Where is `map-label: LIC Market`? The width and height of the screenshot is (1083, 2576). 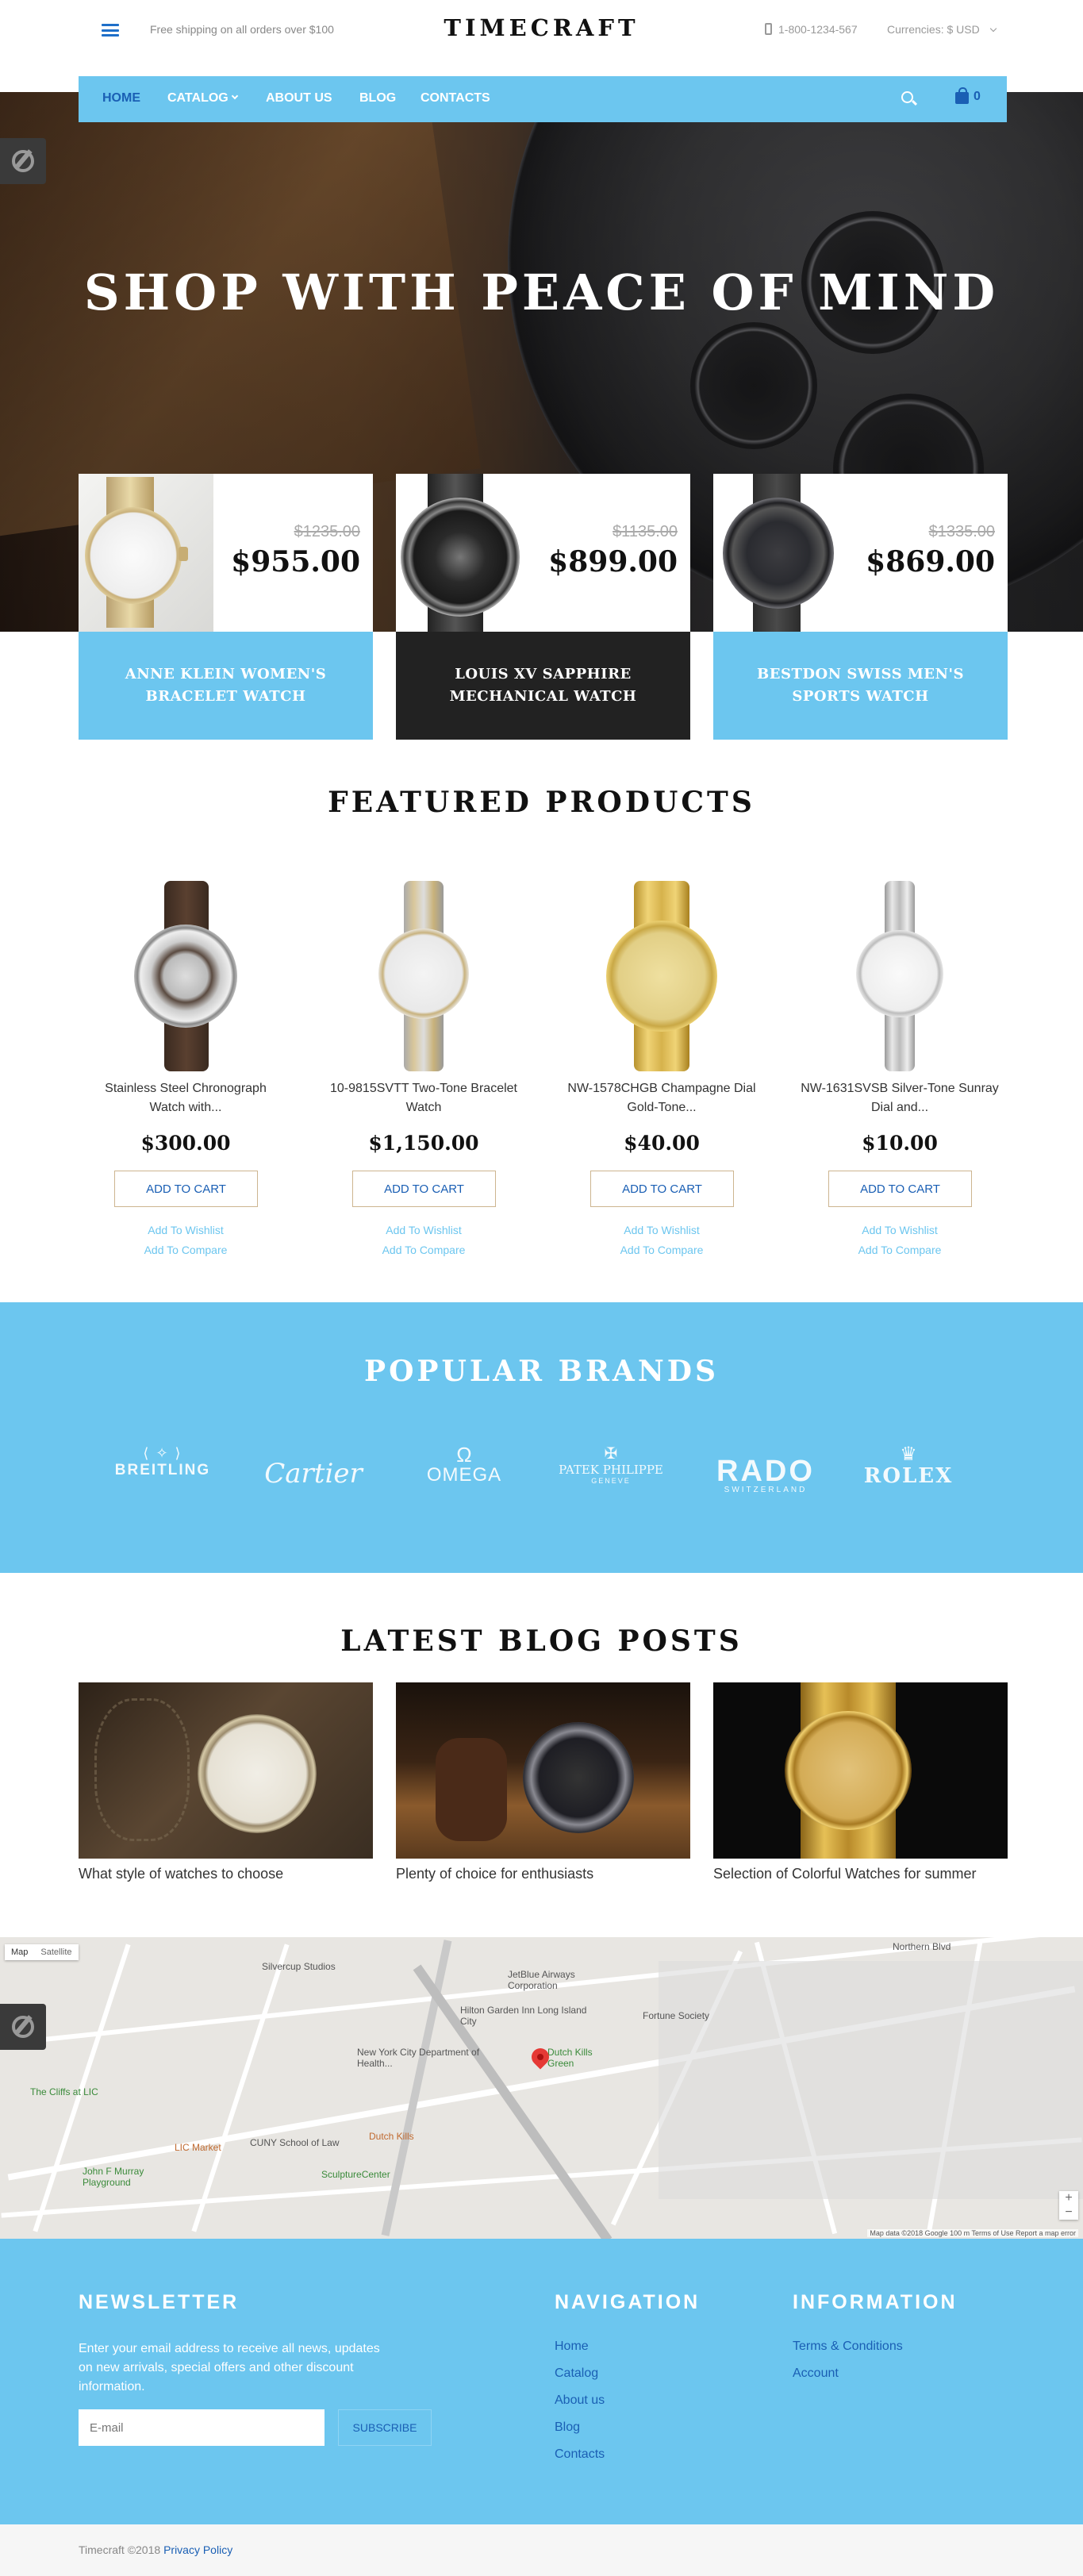
map-label: LIC Market is located at coordinates (198, 2147).